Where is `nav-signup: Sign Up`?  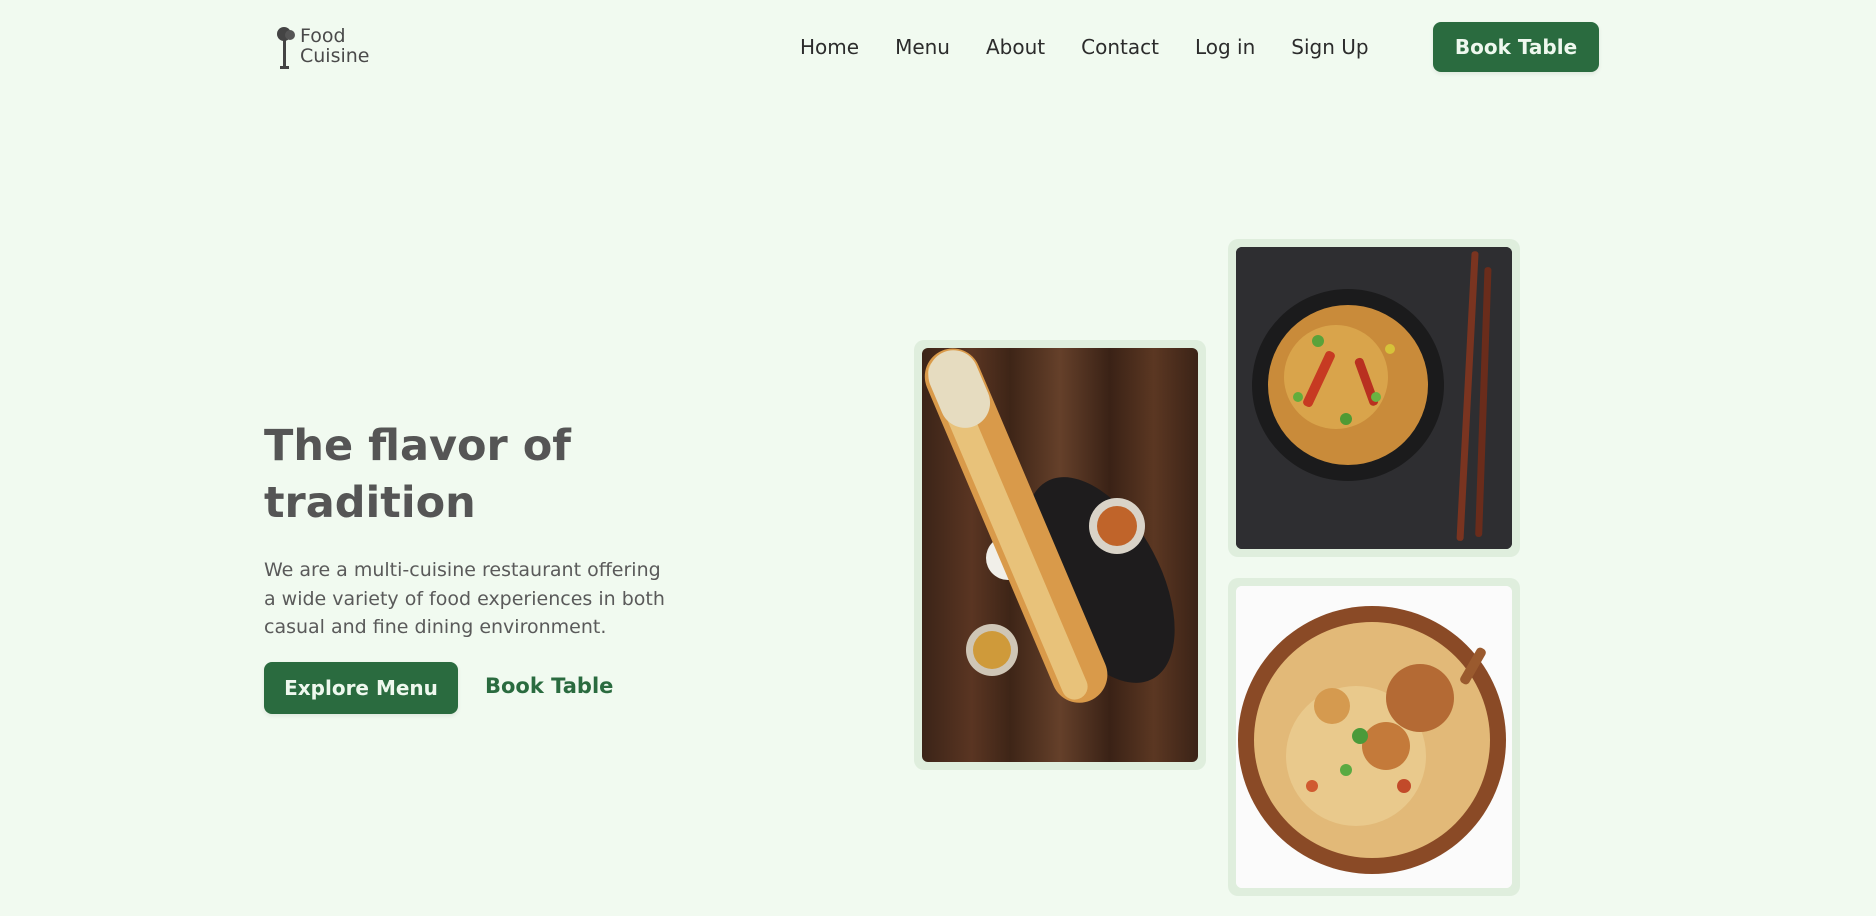 nav-signup: Sign Up is located at coordinates (1329, 47).